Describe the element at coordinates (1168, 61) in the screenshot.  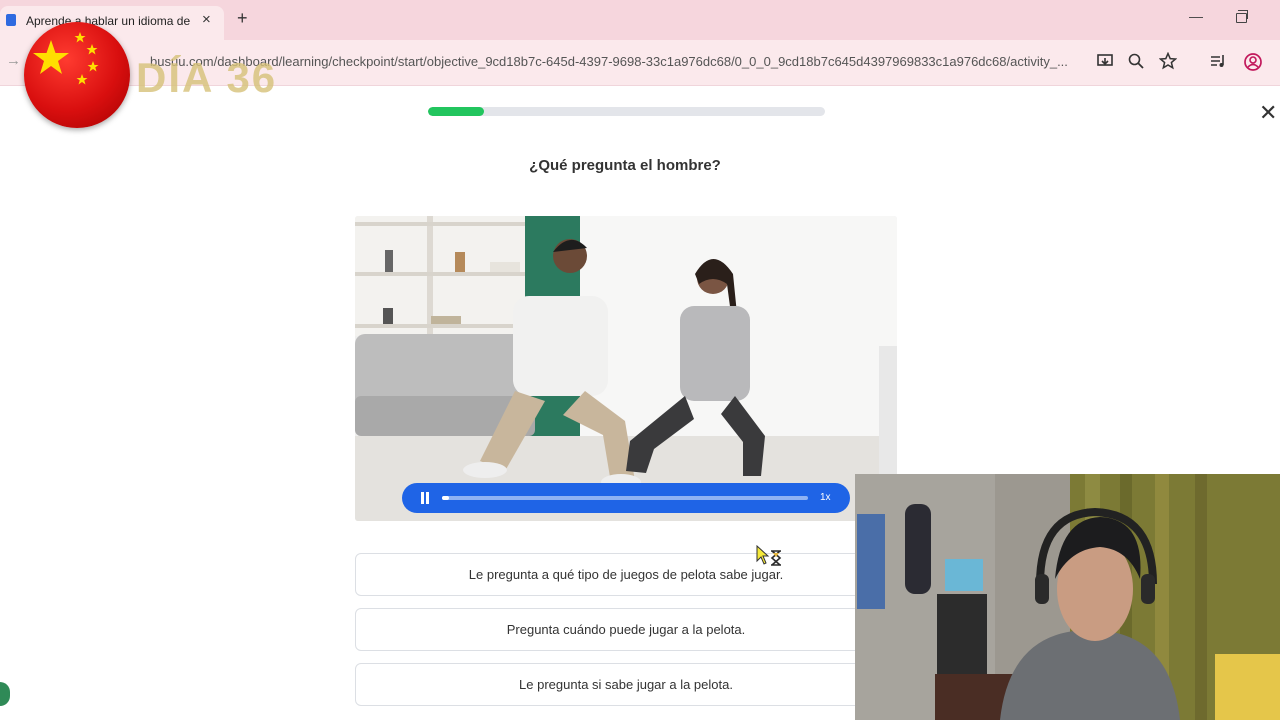
I see `bookmark-star-icon` at that location.